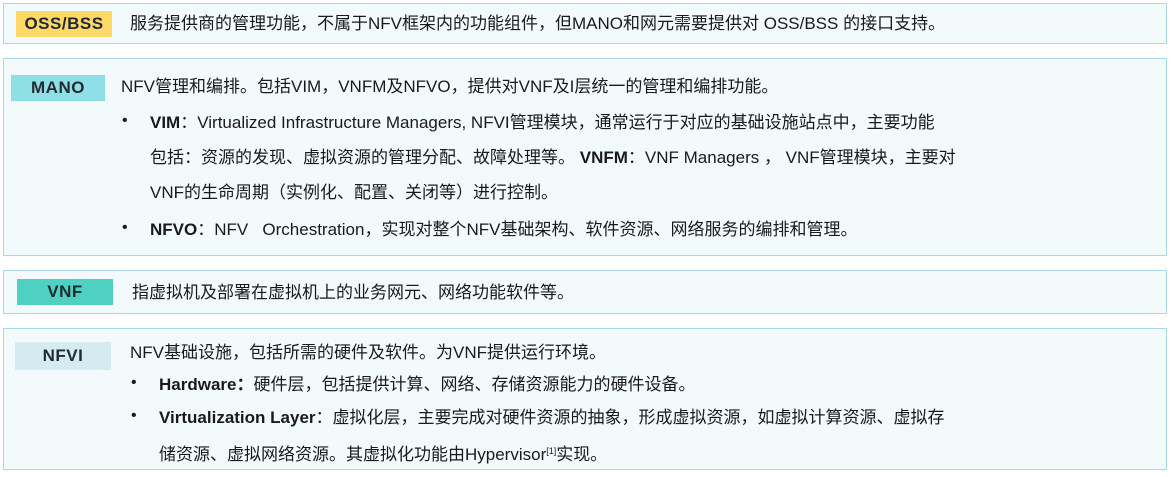  Describe the element at coordinates (174, 229) in the screenshot. I see `nfvo-term: NFVO` at that location.